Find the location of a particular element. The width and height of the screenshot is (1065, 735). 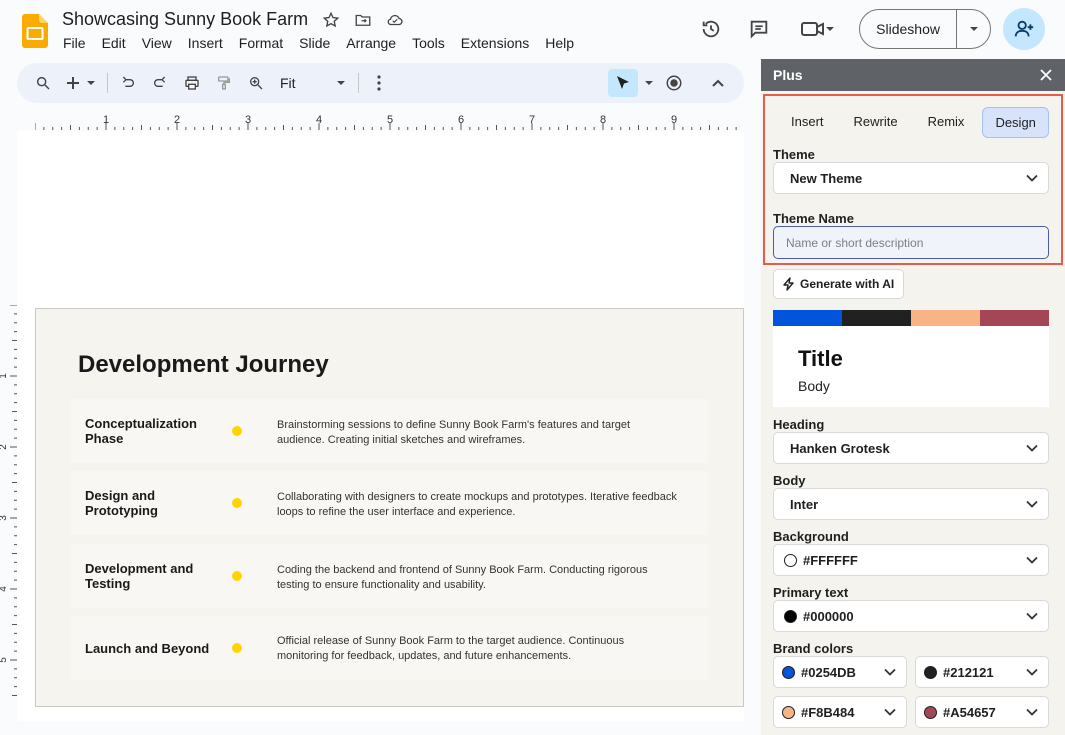

new-slide-button is located at coordinates (81, 83).